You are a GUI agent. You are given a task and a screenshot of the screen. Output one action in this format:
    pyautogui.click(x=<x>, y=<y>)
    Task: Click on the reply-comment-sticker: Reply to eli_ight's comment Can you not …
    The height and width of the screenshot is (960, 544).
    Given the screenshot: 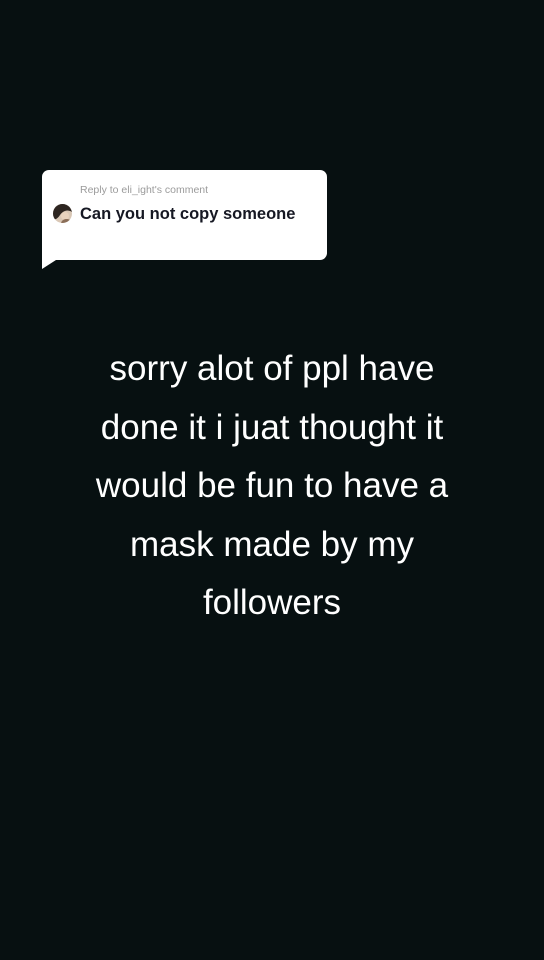 What is the action you would take?
    pyautogui.click(x=184, y=219)
    